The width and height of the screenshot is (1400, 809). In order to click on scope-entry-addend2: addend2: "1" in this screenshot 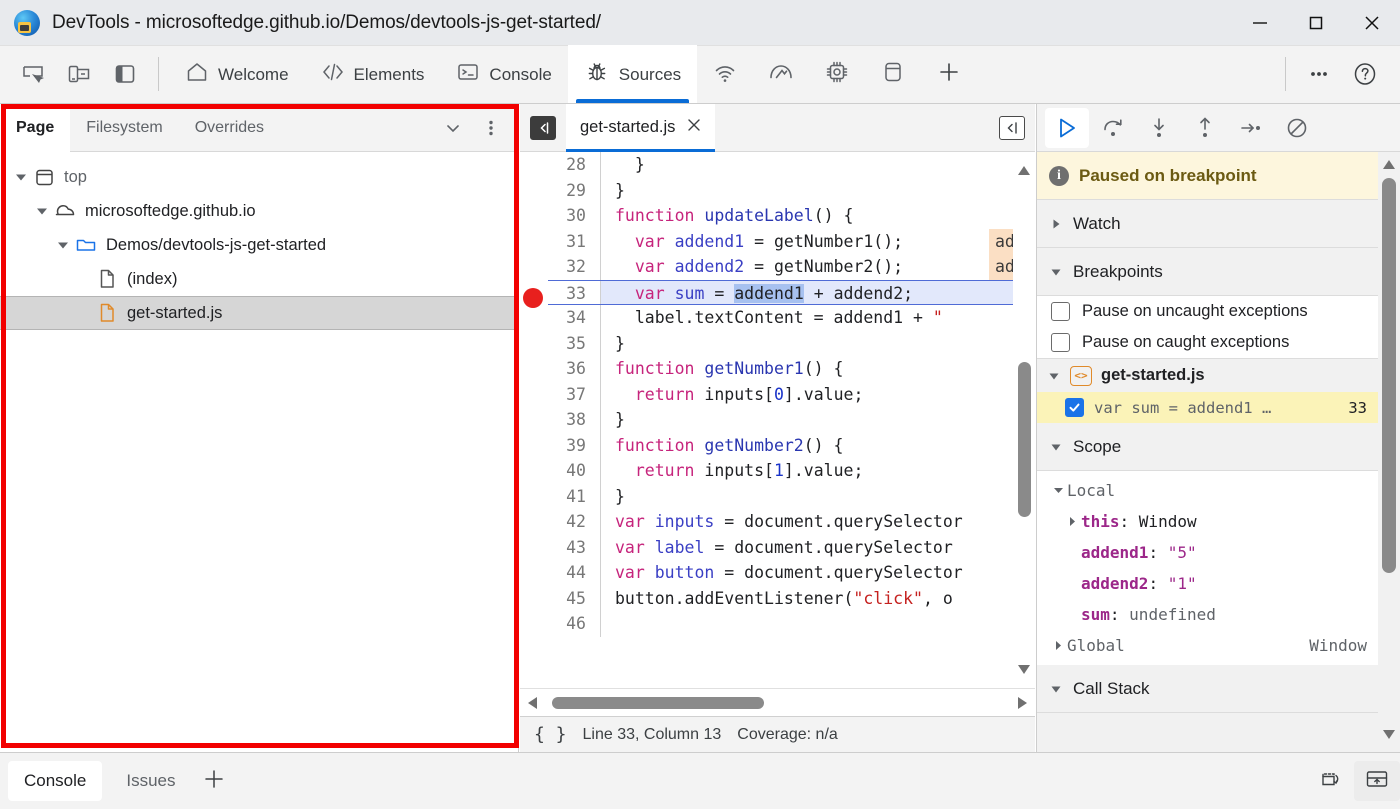, I will do `click(1208, 583)`.